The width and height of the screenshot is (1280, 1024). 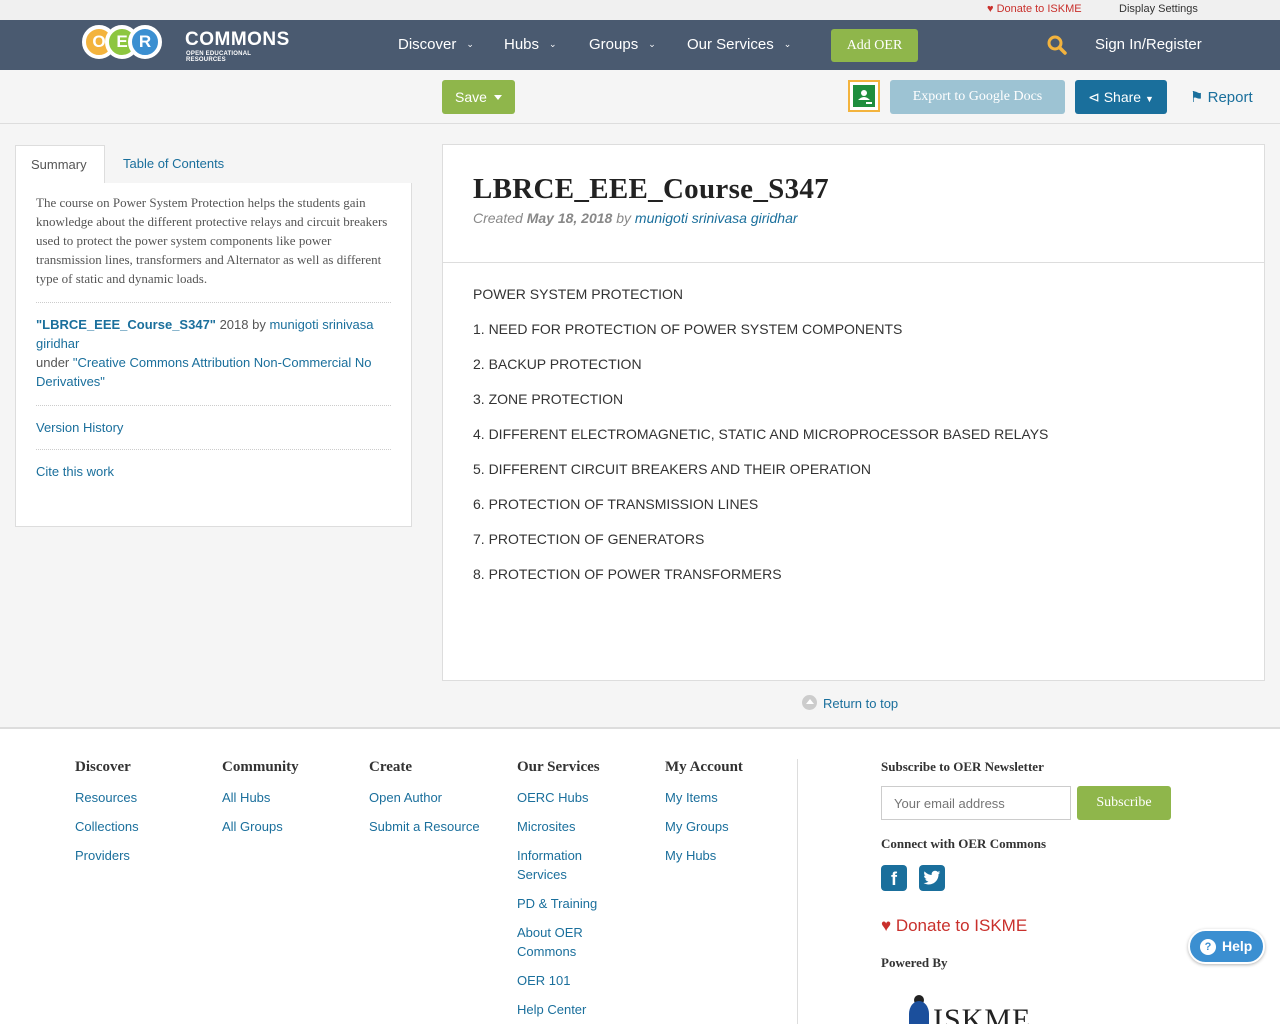 I want to click on connect-heading: Connect with OER Commons, so click(x=964, y=843).